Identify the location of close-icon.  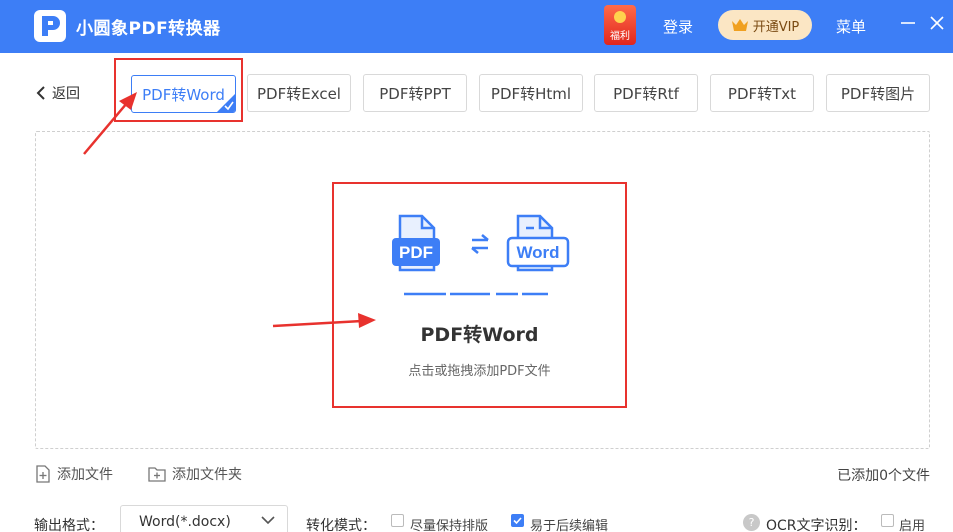
(937, 23).